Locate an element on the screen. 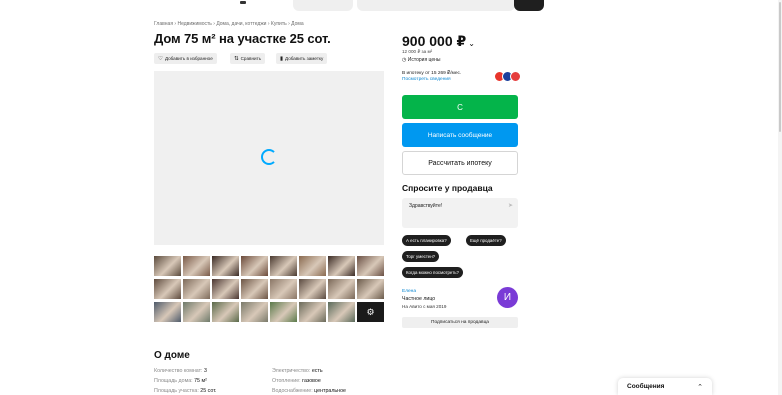 The height and width of the screenshot is (395, 782). header-strip is located at coordinates (391, 8).